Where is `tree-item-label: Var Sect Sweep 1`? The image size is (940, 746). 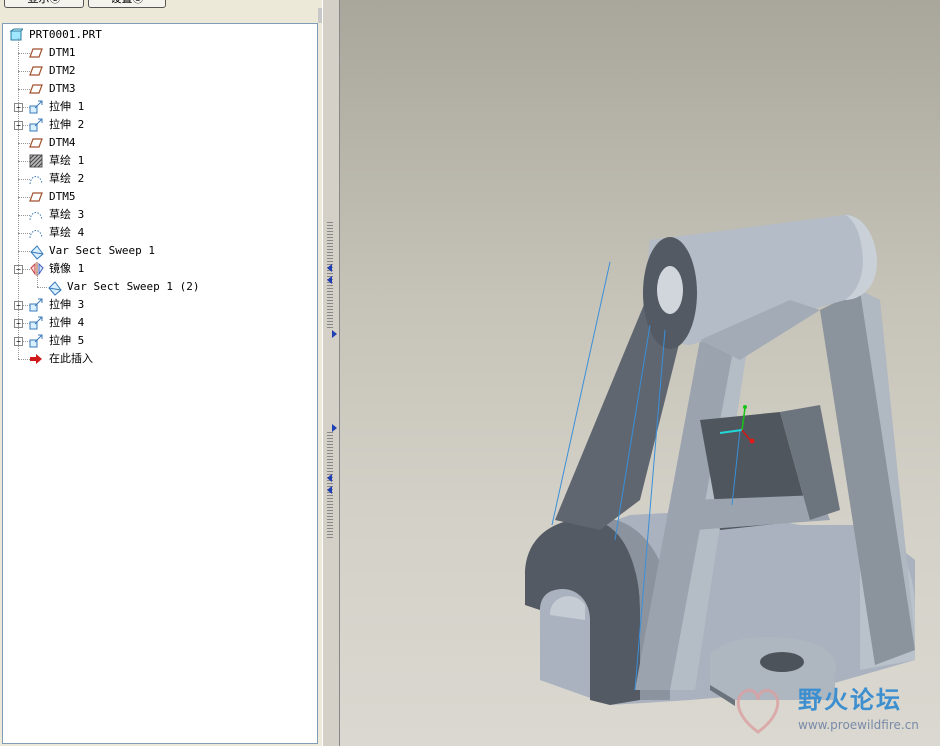
tree-item-label: Var Sect Sweep 1 is located at coordinates (102, 250).